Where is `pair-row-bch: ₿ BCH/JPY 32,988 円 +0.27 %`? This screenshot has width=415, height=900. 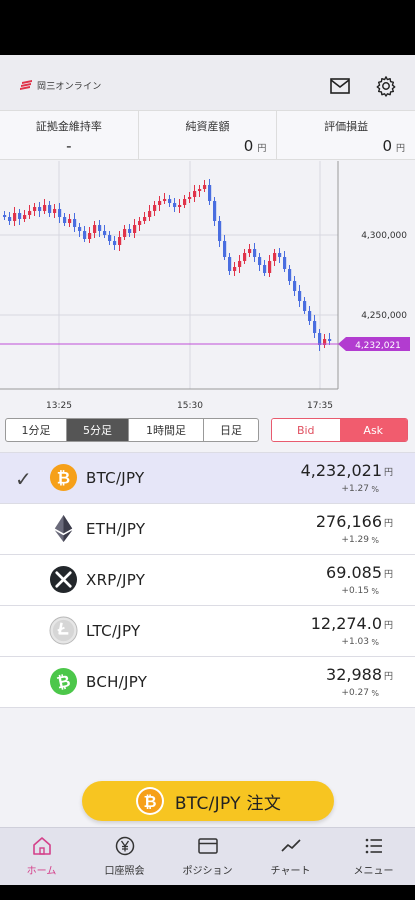
pair-row-bch: ₿ BCH/JPY 32,988 円 +0.27 % is located at coordinates (207, 681).